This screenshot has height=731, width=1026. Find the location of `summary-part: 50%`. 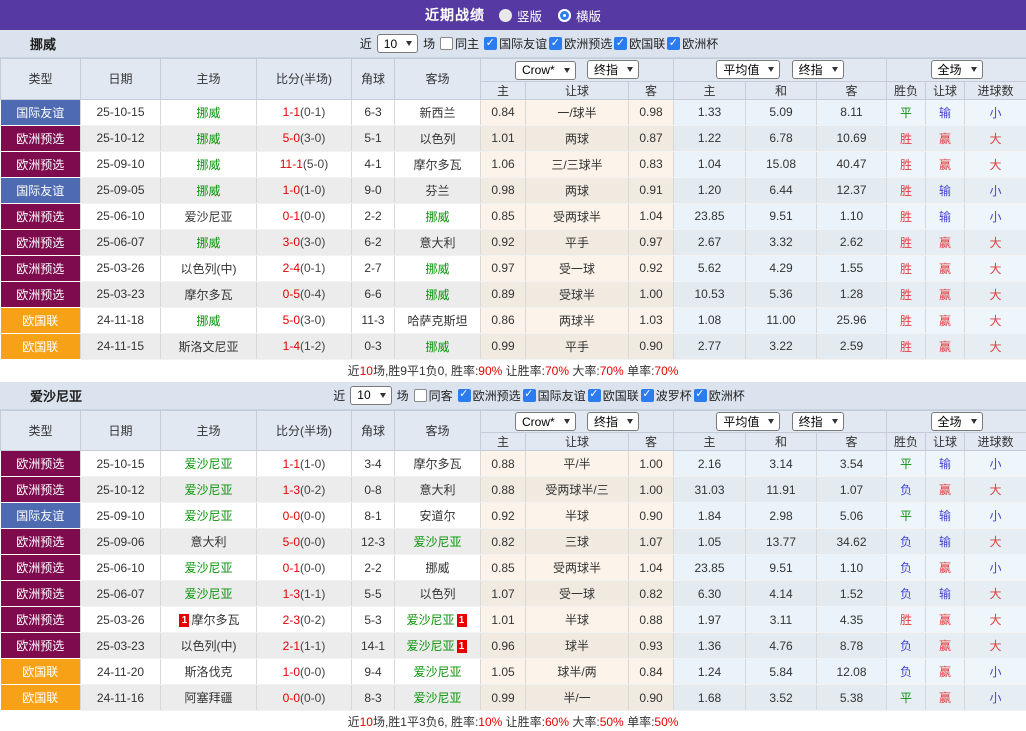

summary-part: 50% is located at coordinates (666, 722).